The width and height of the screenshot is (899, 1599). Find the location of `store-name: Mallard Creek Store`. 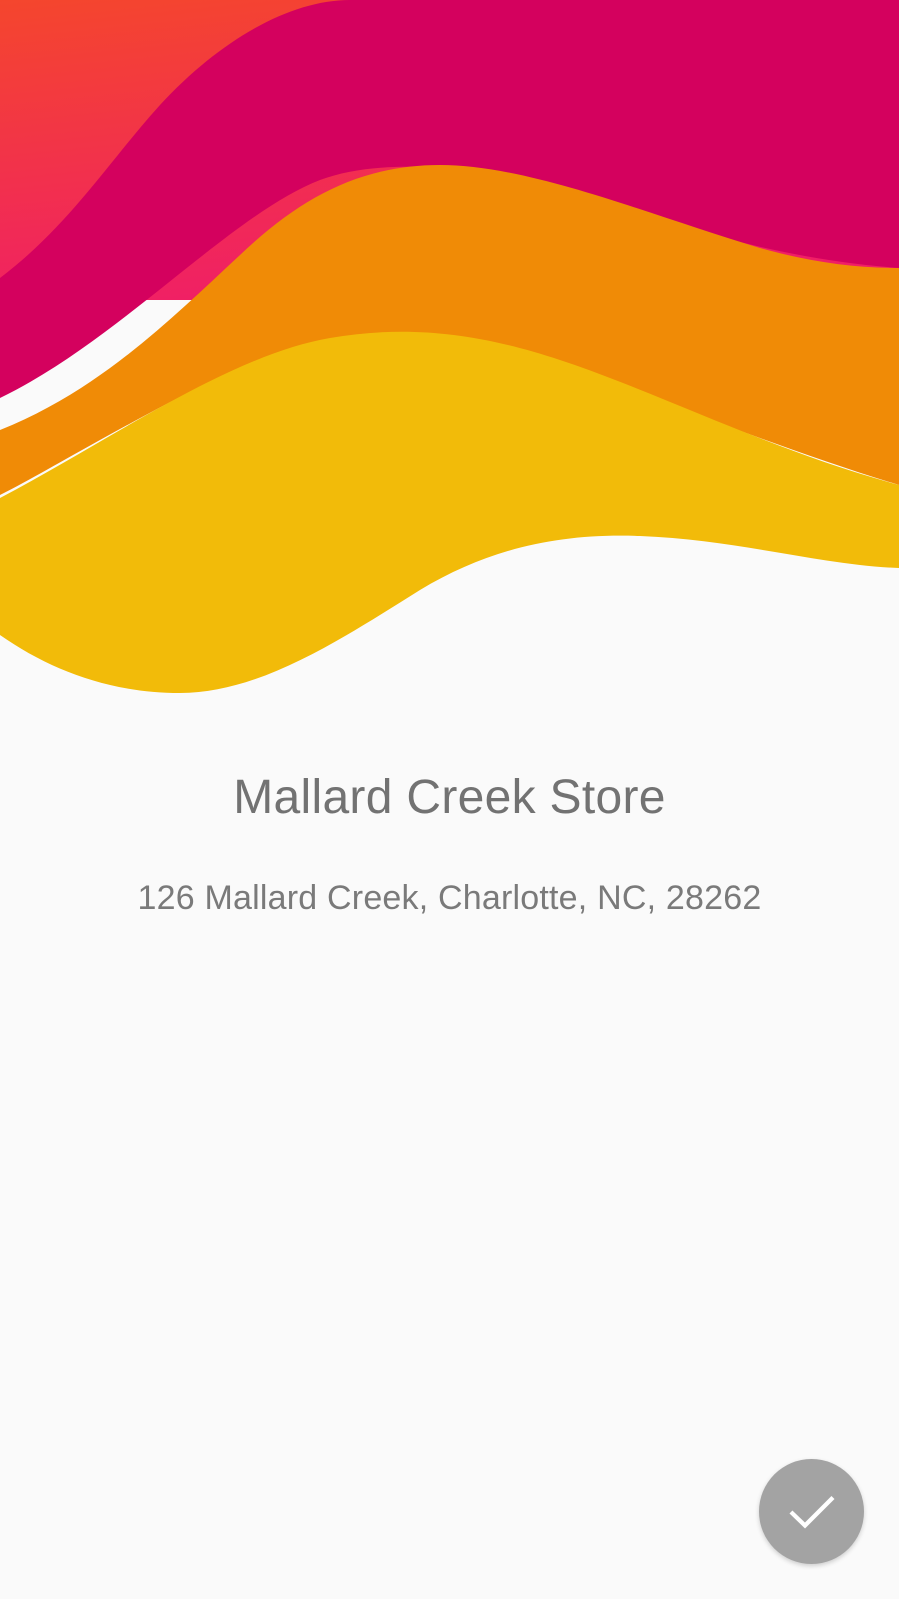

store-name: Mallard Creek Store is located at coordinates (449, 797).